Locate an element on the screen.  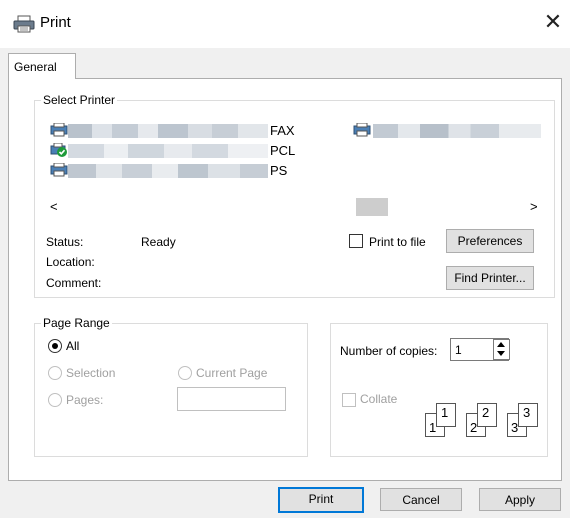
close-icon: ✕ is located at coordinates (553, 22).